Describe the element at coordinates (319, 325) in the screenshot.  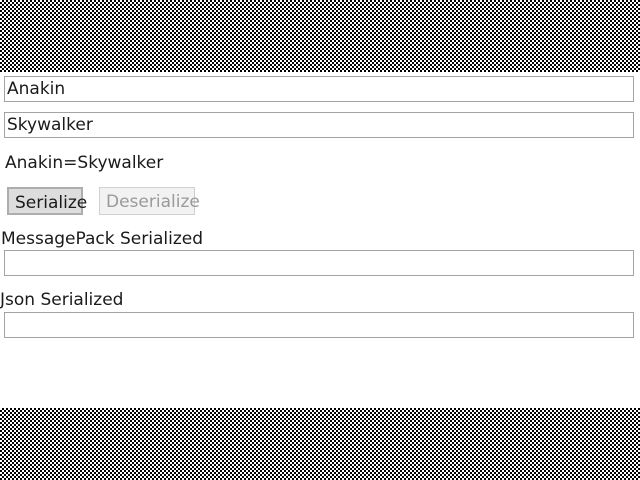
I see `json-serialized-textbox` at that location.